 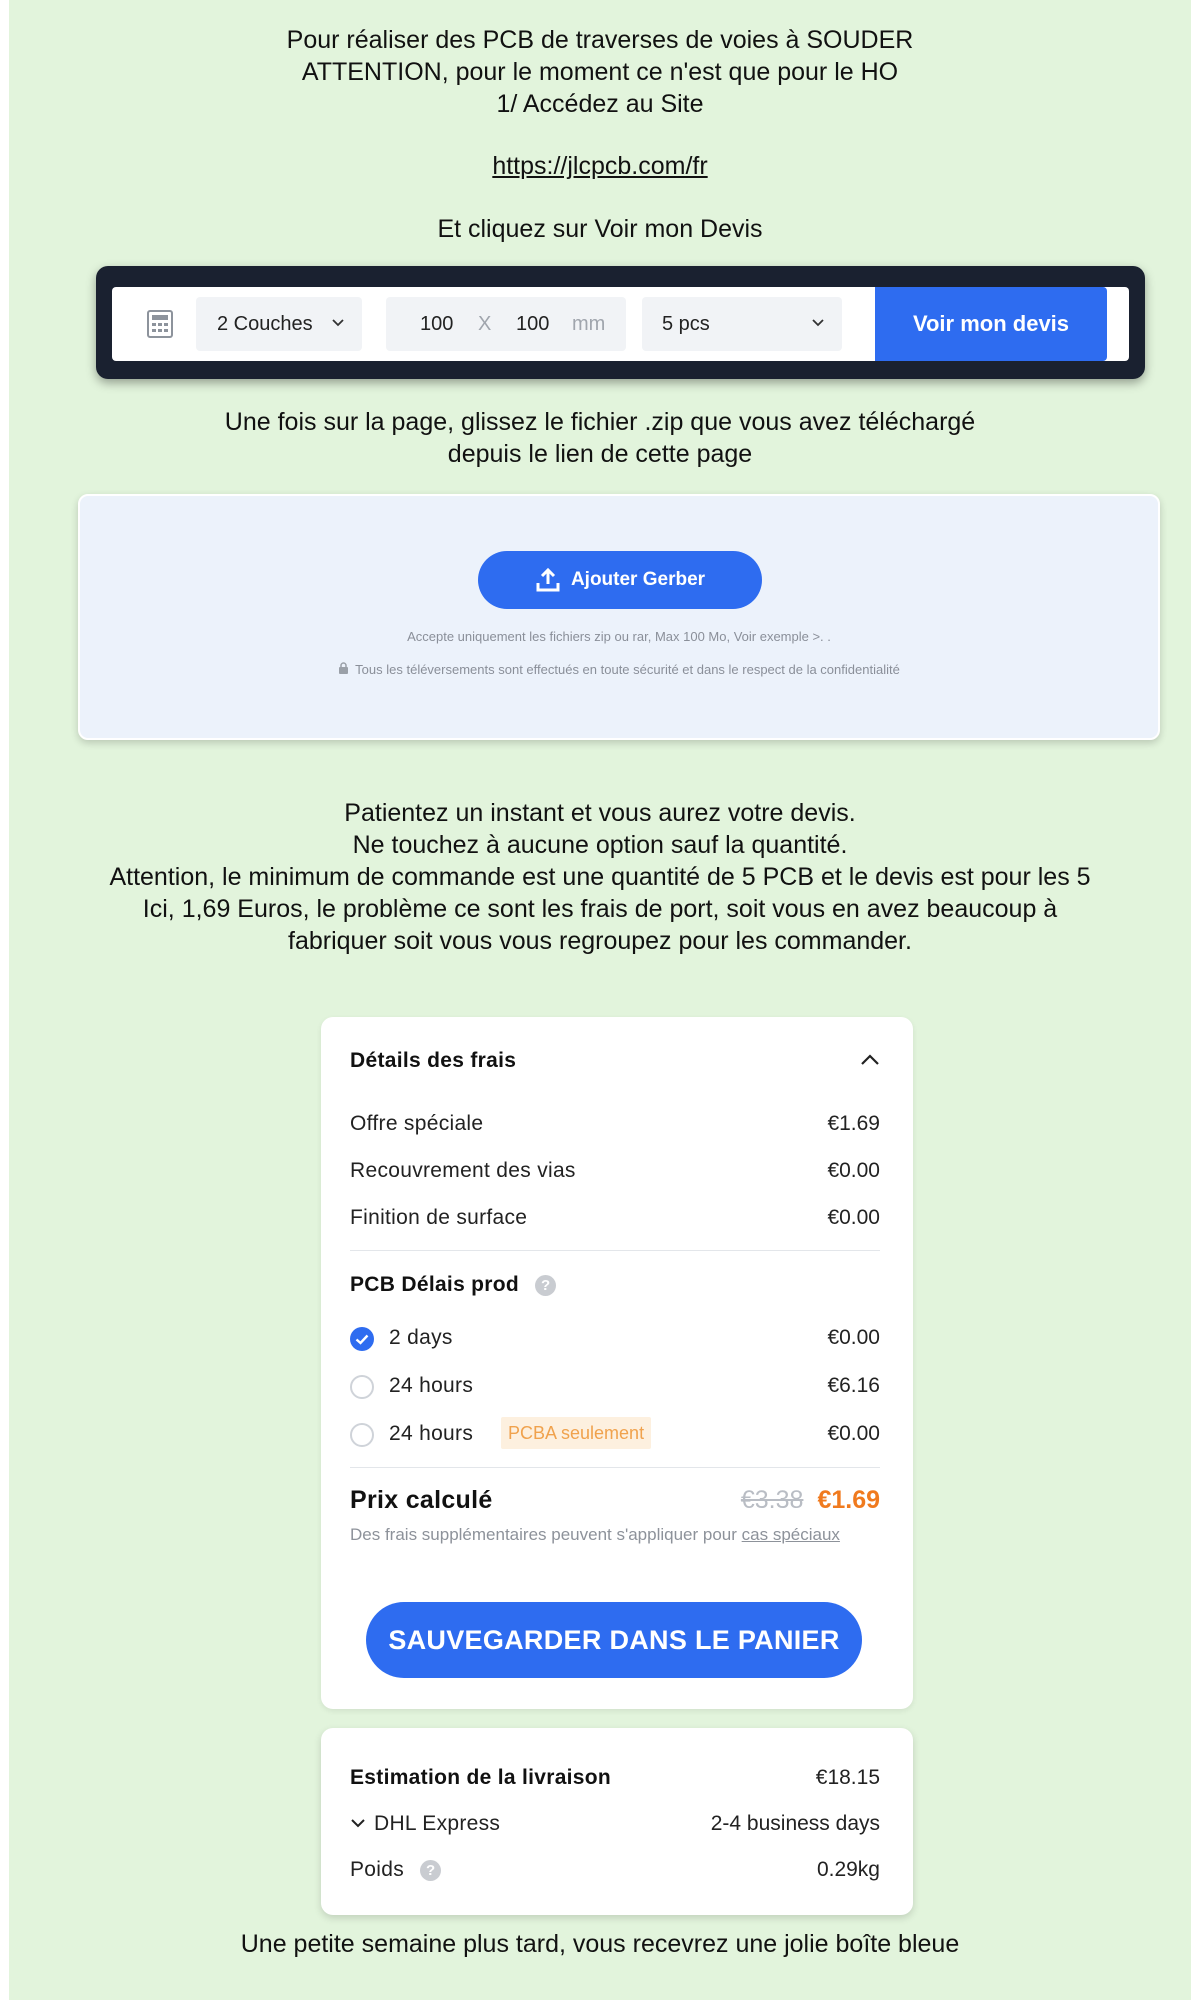 What do you see at coordinates (615, 1870) in the screenshot?
I see `weight-row: Poids ? 0.29kg` at bounding box center [615, 1870].